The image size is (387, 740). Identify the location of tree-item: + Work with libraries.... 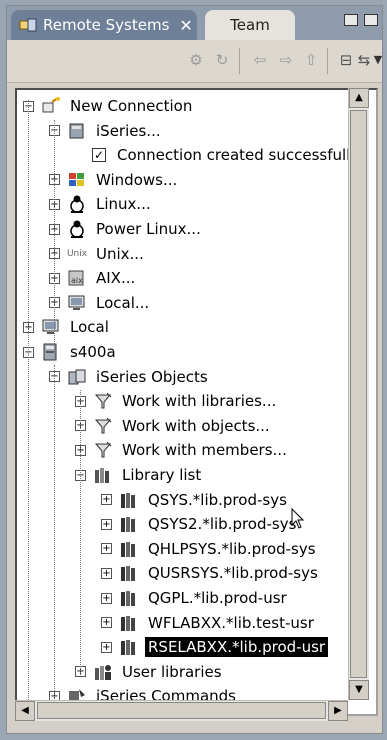
(177, 401).